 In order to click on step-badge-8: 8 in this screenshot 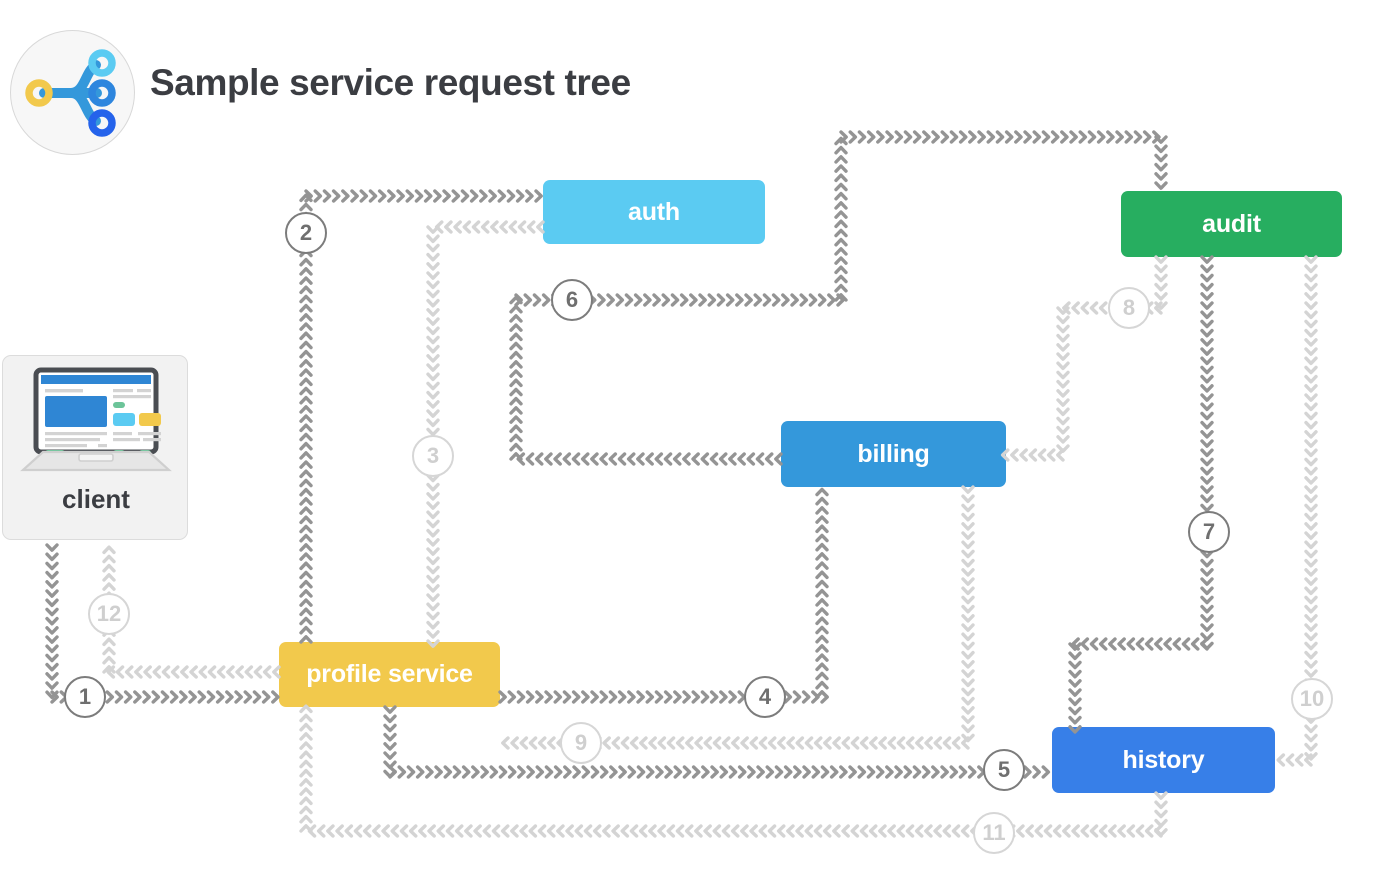, I will do `click(1129, 308)`.